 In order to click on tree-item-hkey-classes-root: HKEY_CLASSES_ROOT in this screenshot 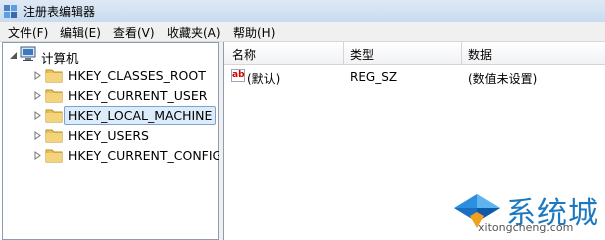, I will do `click(110, 75)`.